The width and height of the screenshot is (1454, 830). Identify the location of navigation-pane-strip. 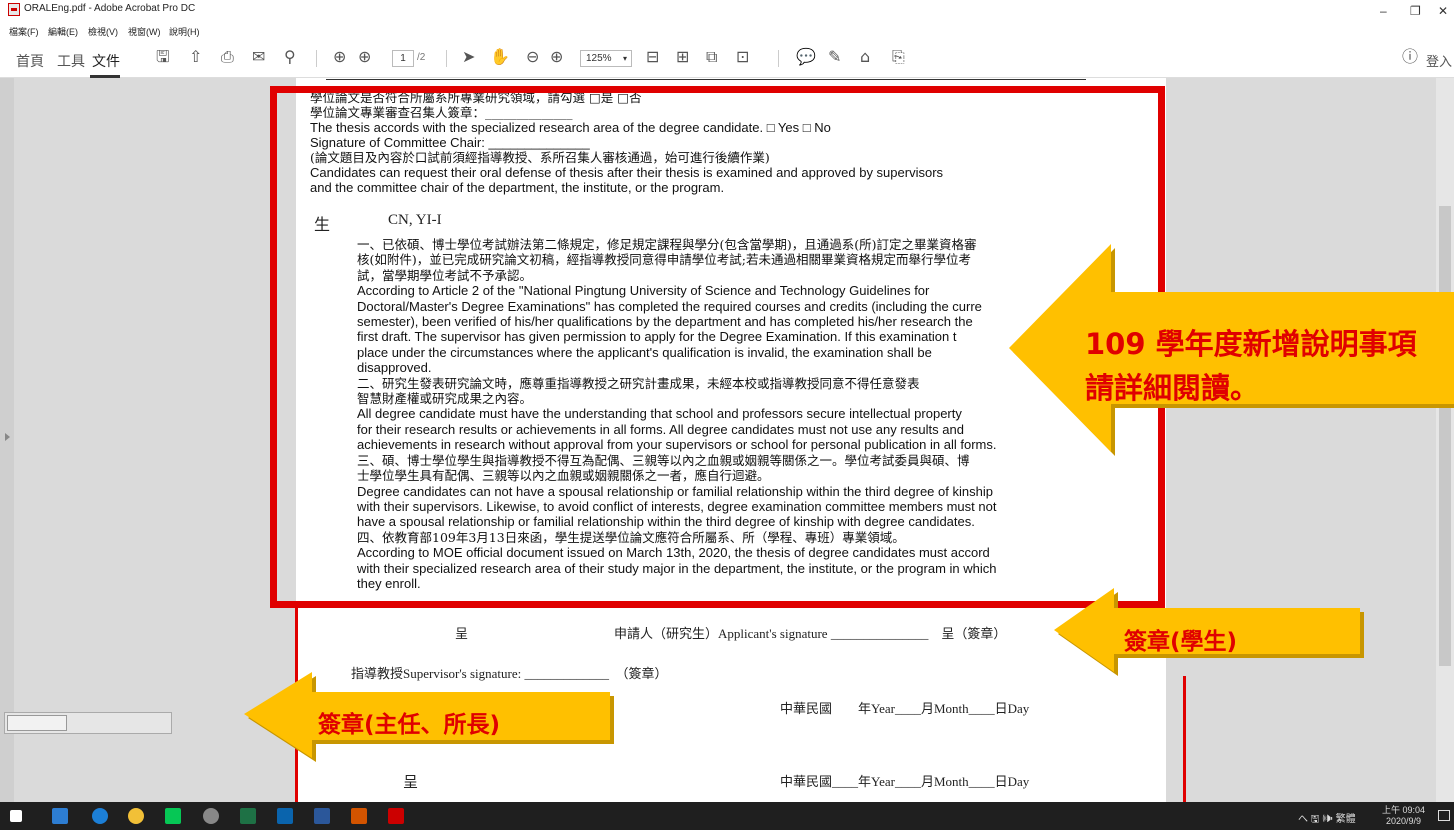
(7, 440).